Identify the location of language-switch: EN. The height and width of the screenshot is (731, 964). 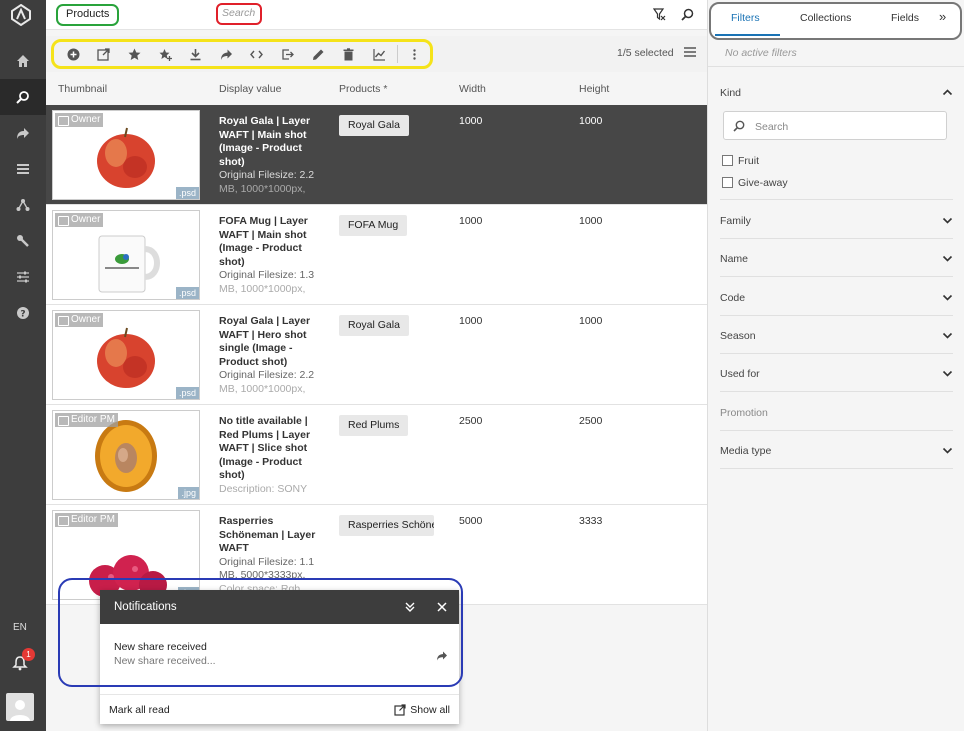
(20, 627).